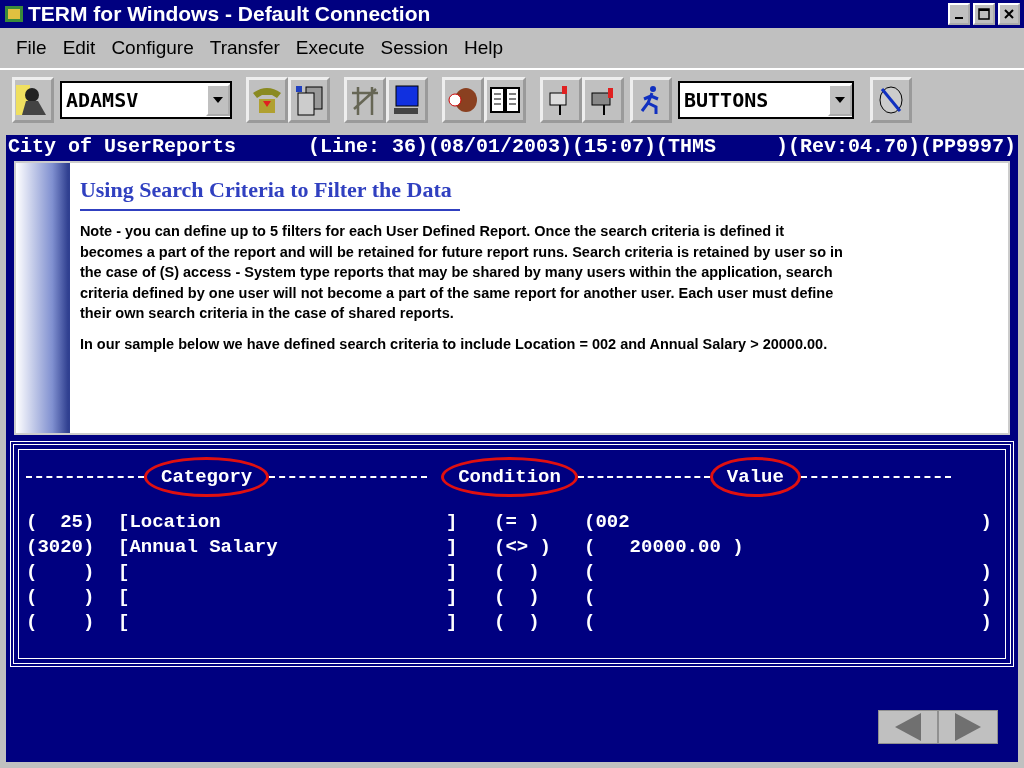 This screenshot has width=1024, height=768. What do you see at coordinates (766, 100) in the screenshot?
I see `buttons-dropdown: BUTTONS` at bounding box center [766, 100].